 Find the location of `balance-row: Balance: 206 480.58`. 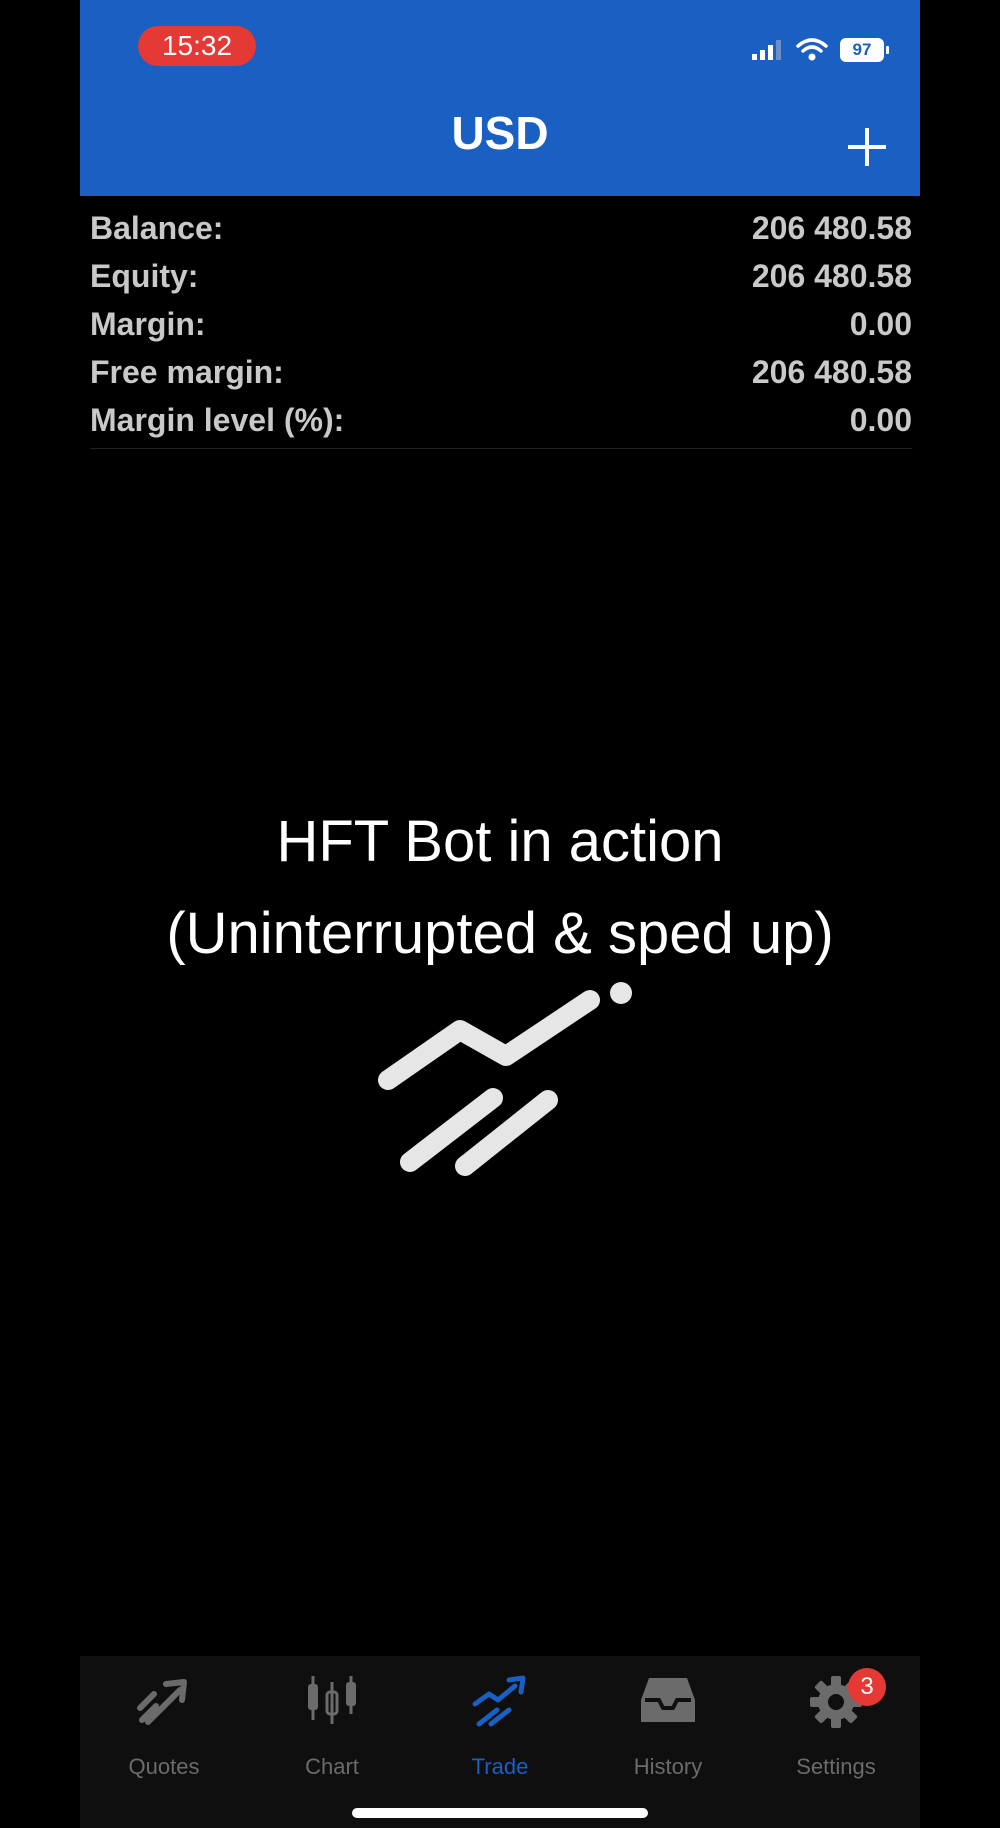

balance-row: Balance: 206 480.58 is located at coordinates (501, 228).